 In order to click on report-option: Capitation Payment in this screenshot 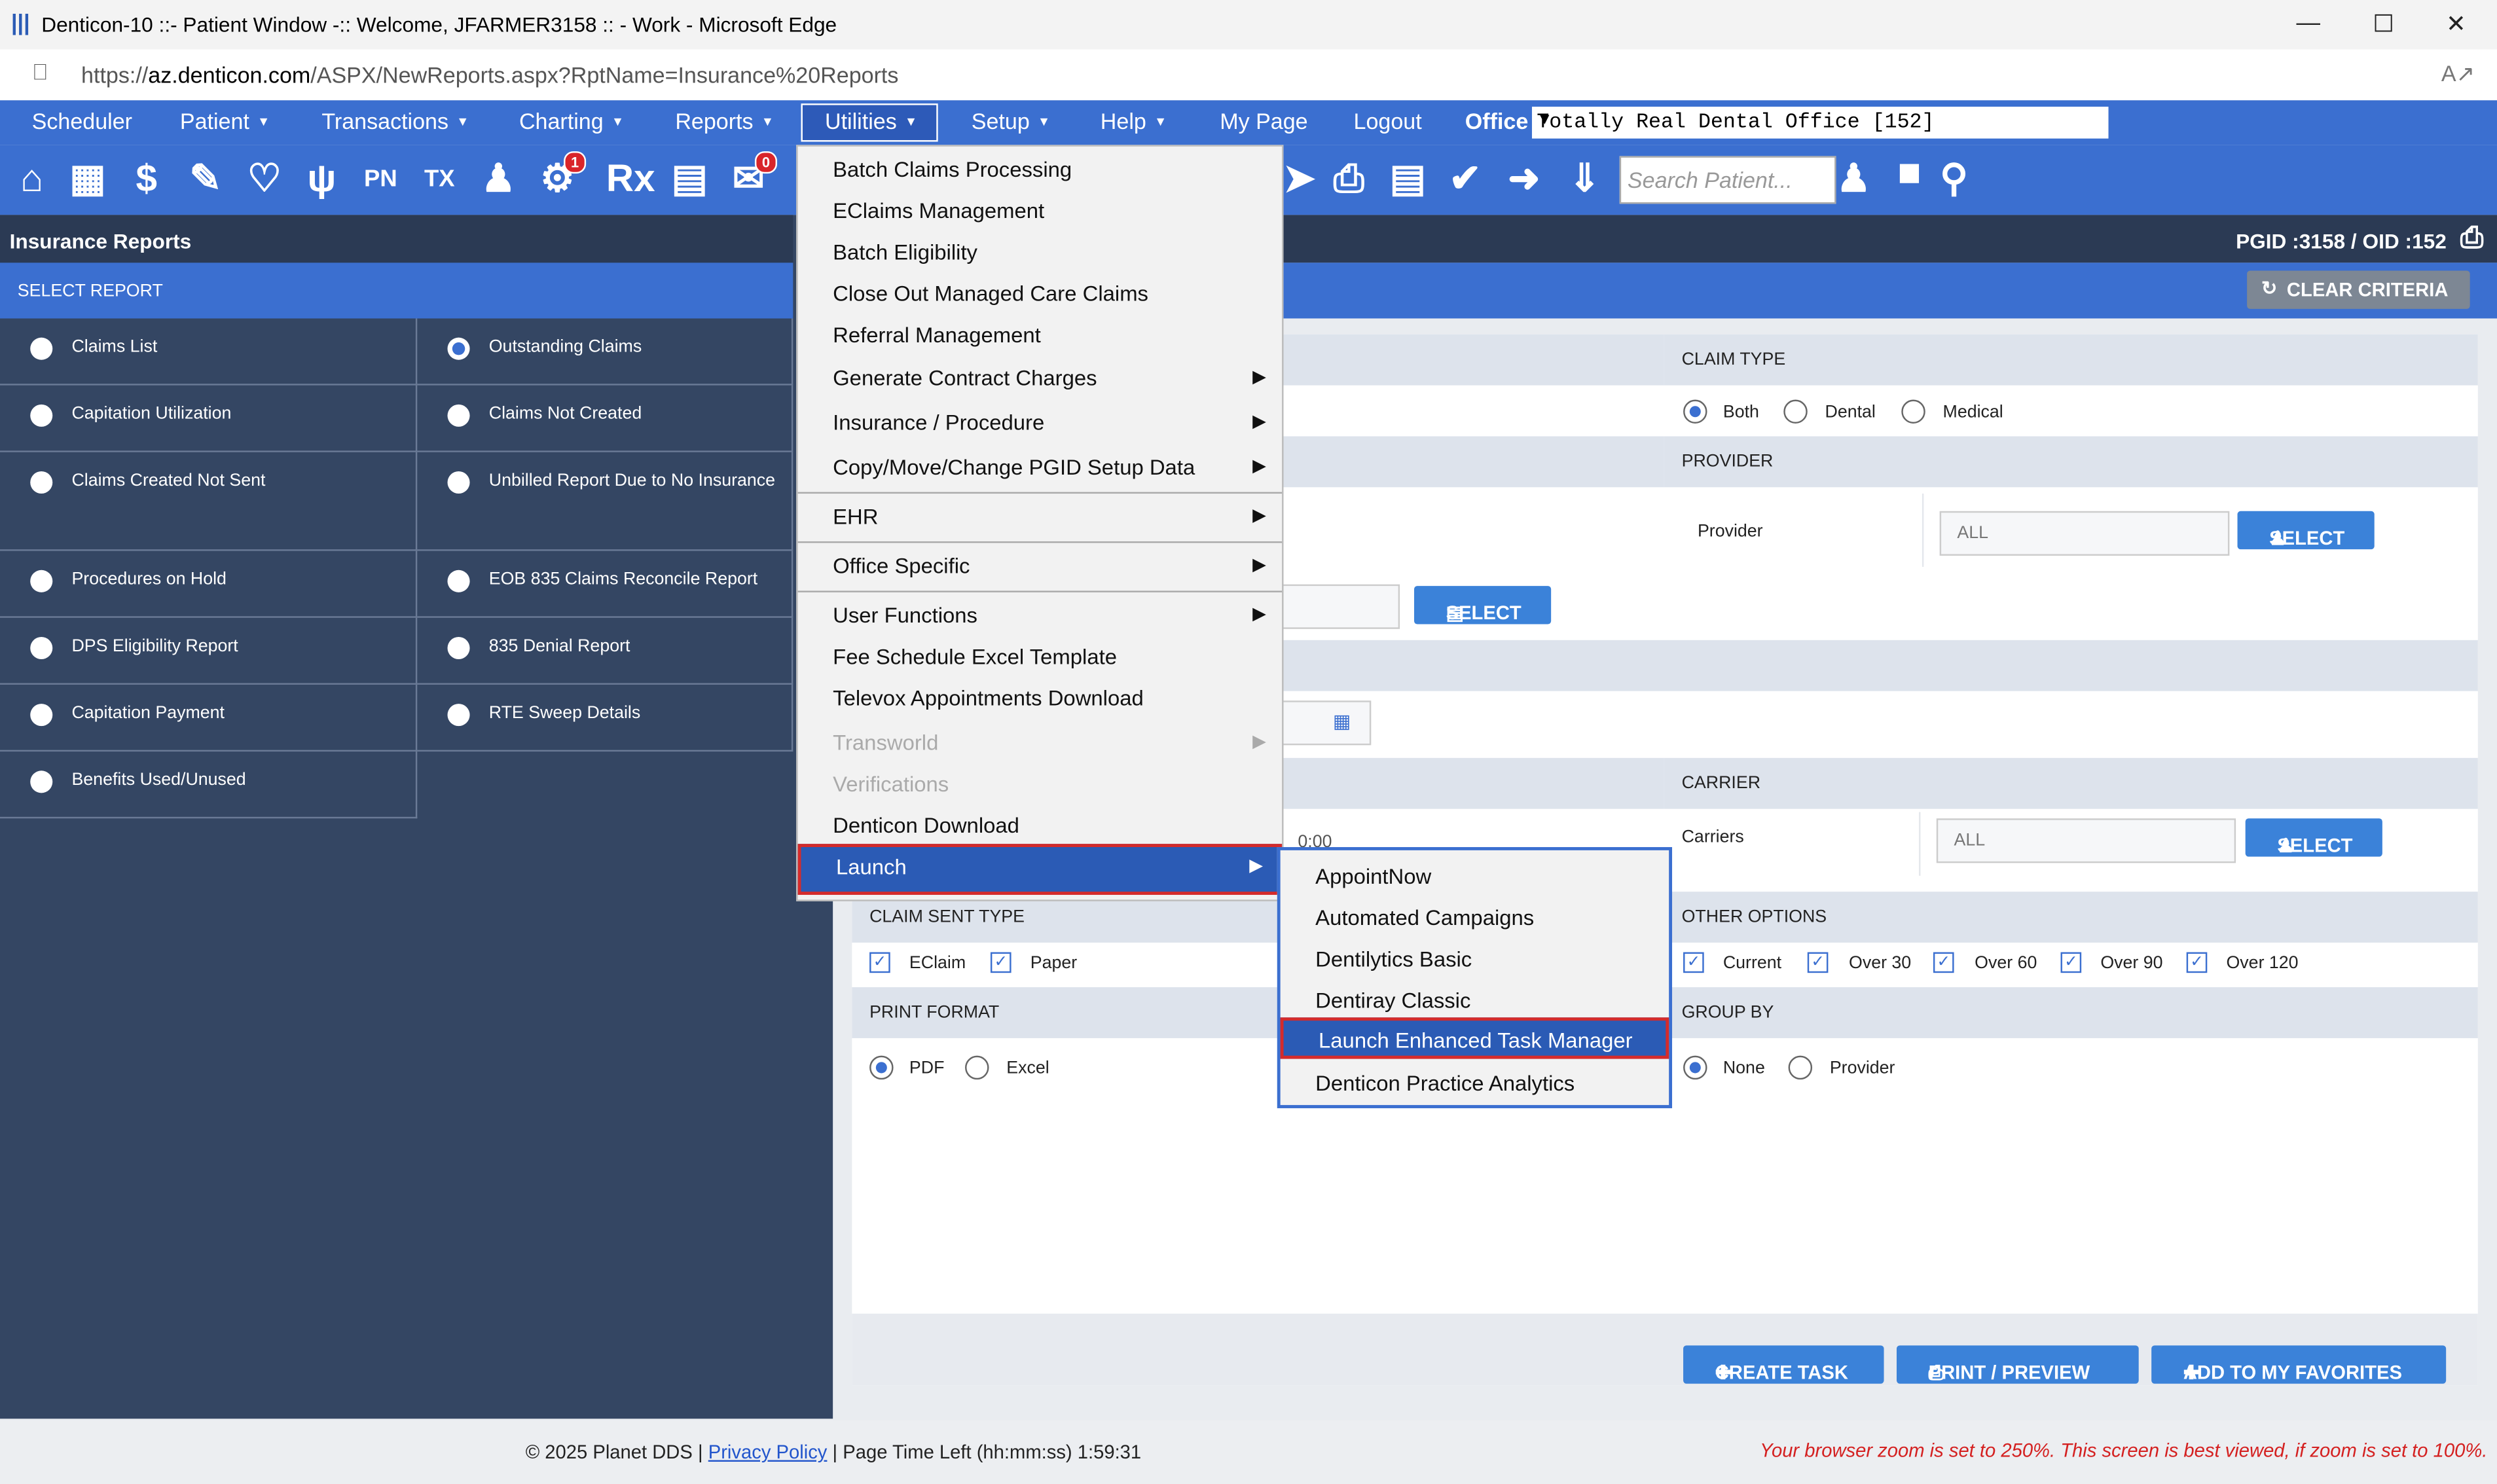, I will do `click(209, 718)`.